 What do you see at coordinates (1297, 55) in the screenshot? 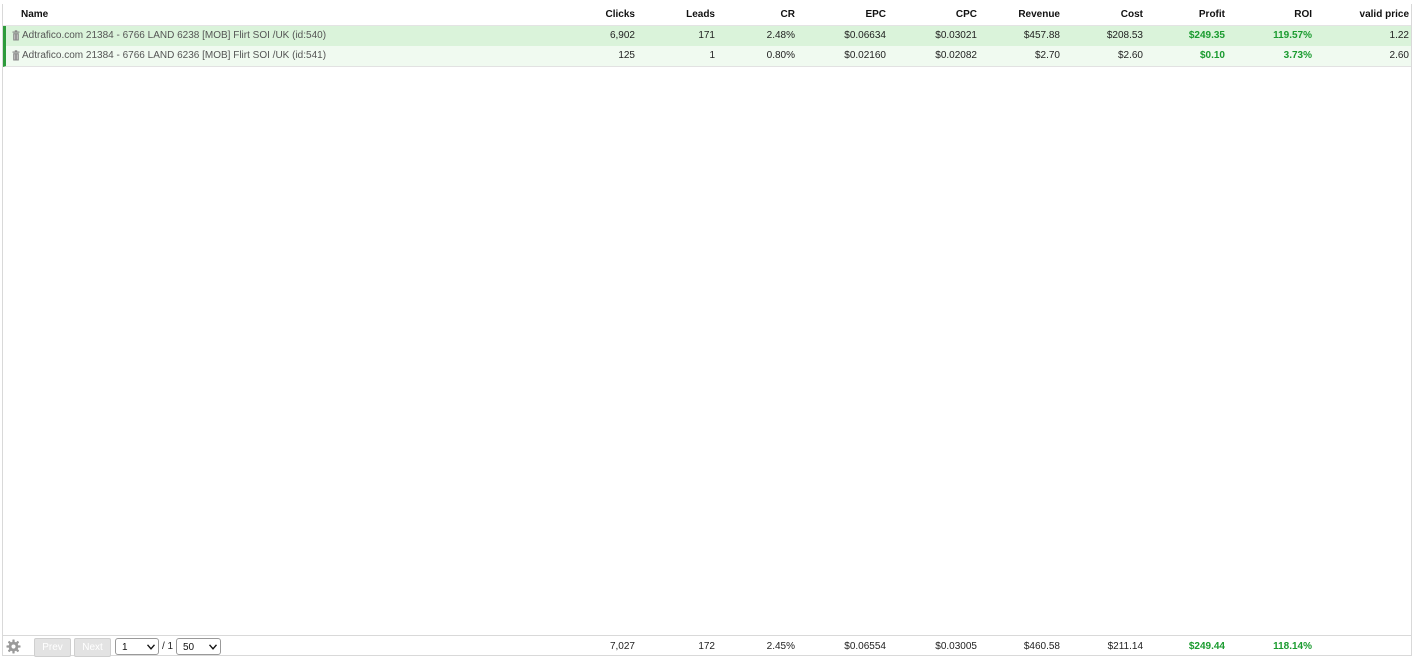
I see `cell-roi: 3.73%` at bounding box center [1297, 55].